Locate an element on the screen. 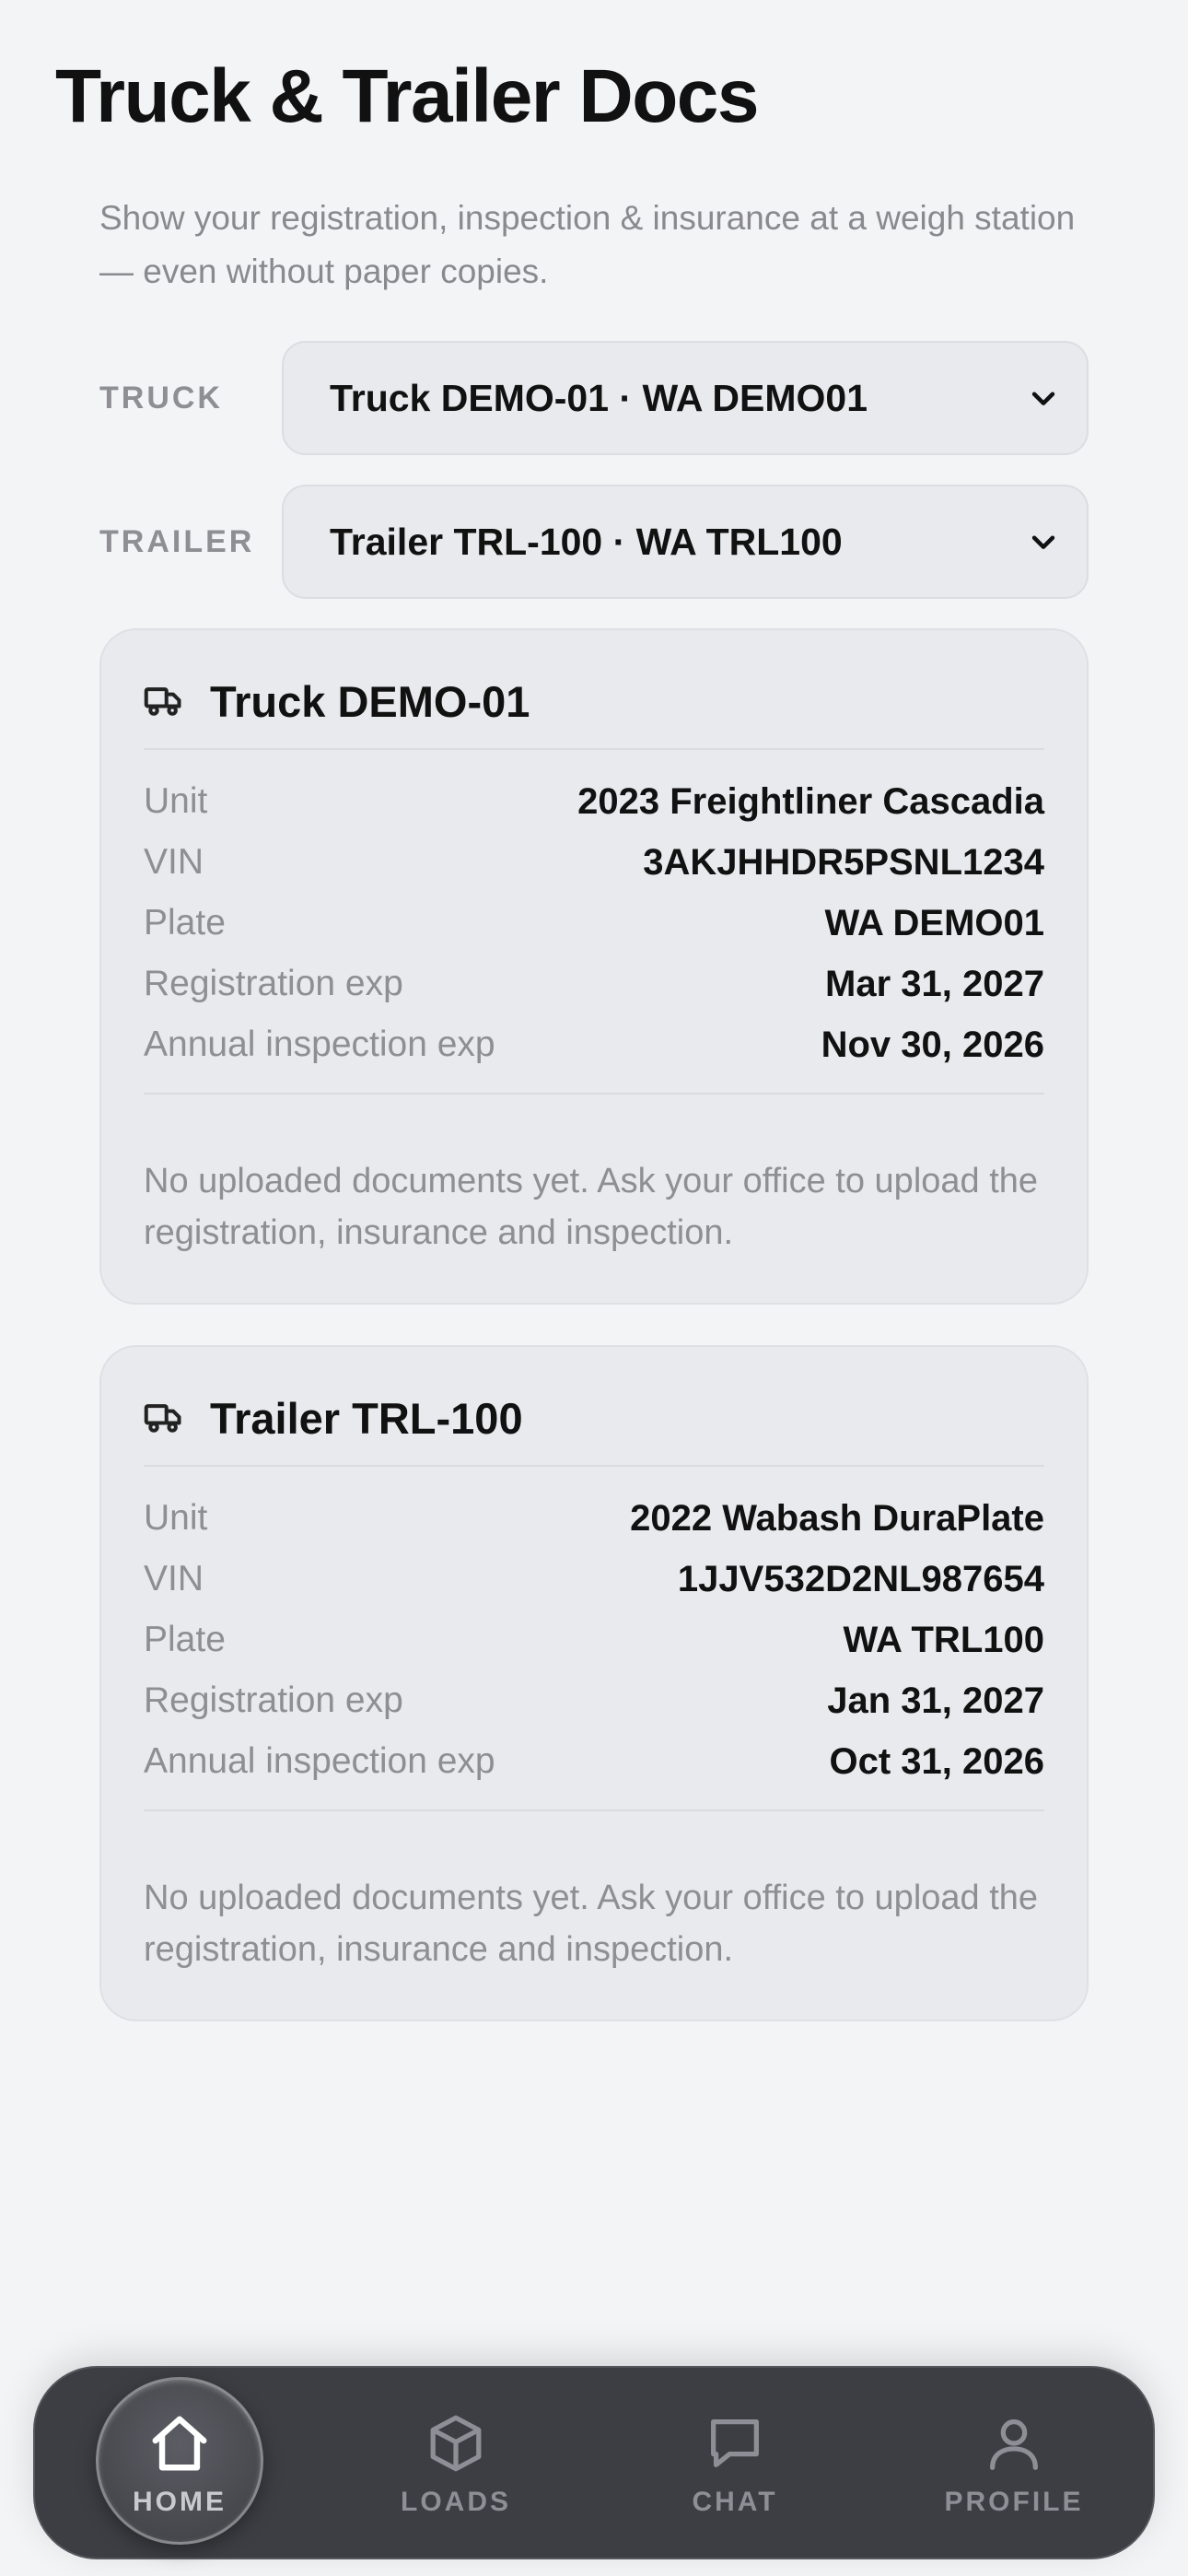 This screenshot has height=2576, width=1188. tab-home: HOME is located at coordinates (179, 2464).